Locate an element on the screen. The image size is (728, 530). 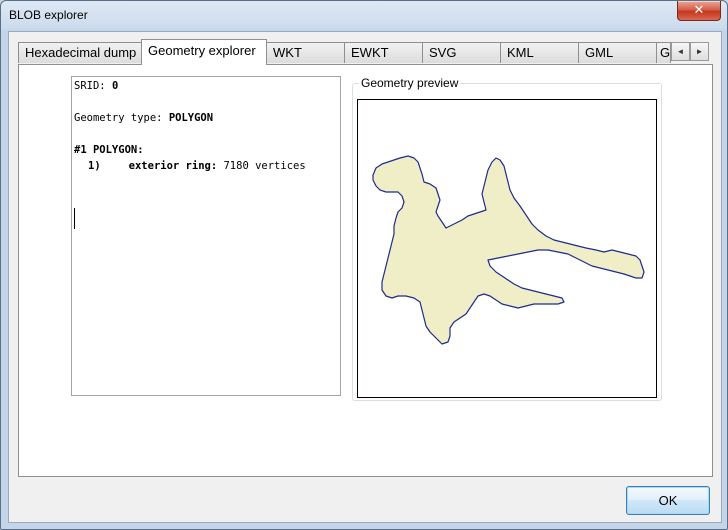
tab-svg: SVG is located at coordinates (461, 52).